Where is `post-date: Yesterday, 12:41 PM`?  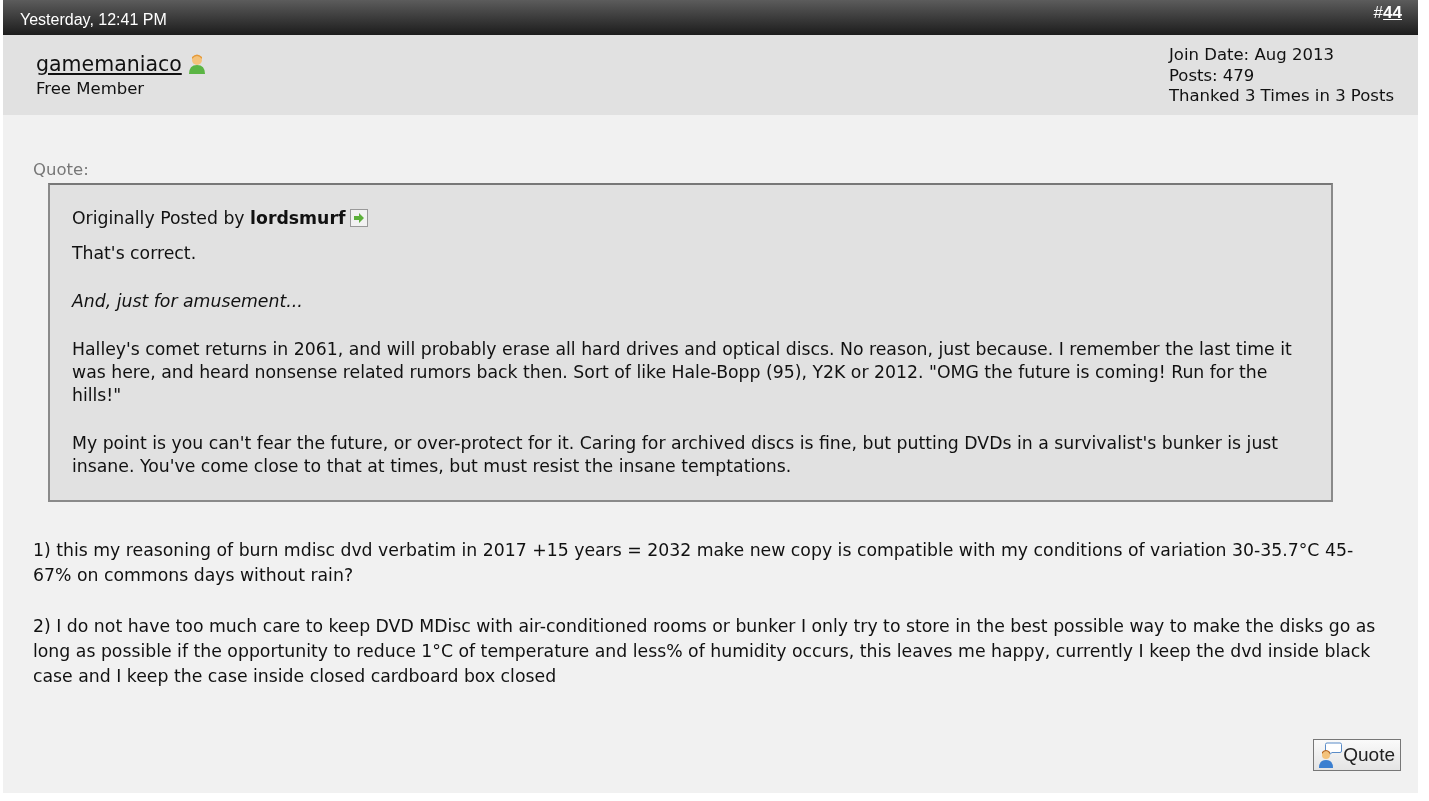 post-date: Yesterday, 12:41 PM is located at coordinates (93, 20).